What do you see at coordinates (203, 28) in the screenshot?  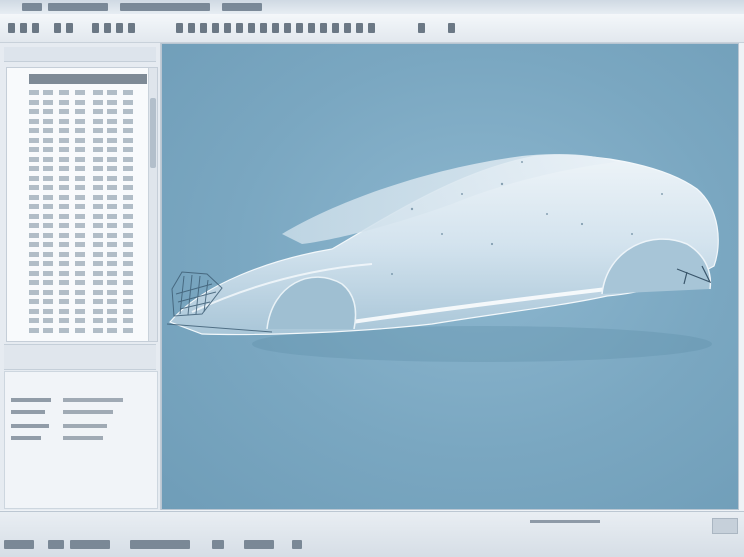 I see `view-icon` at bounding box center [203, 28].